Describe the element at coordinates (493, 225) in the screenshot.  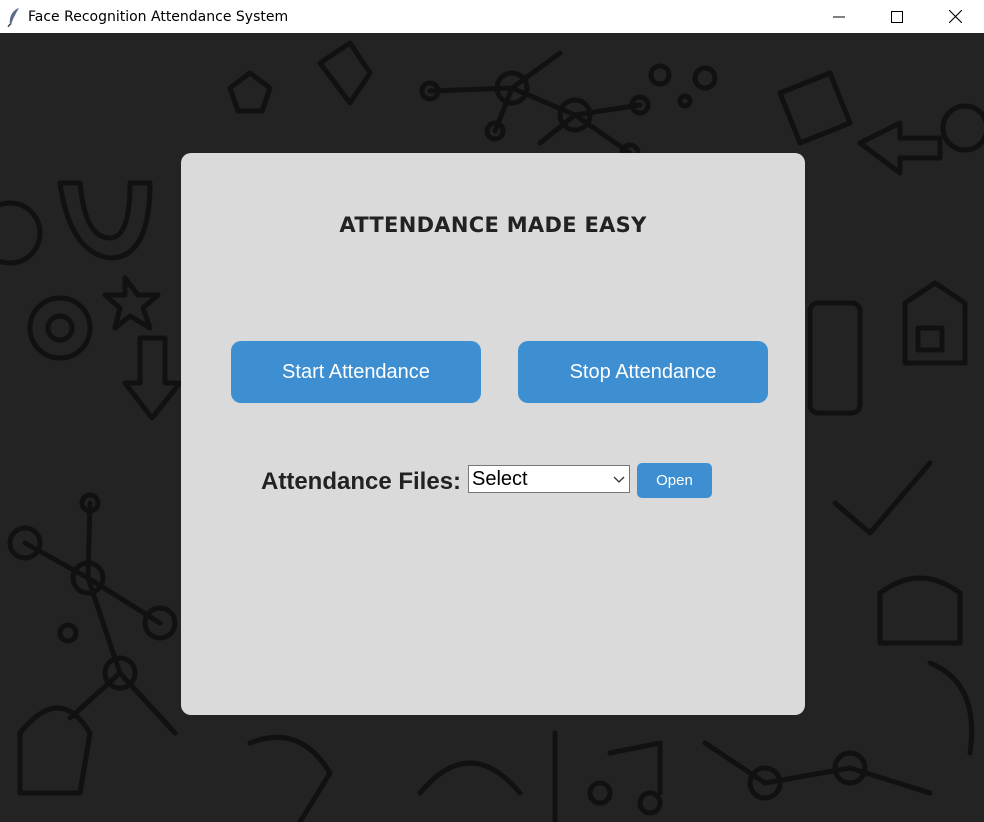
I see `page-title: ATTENDANCE MADE EASY` at that location.